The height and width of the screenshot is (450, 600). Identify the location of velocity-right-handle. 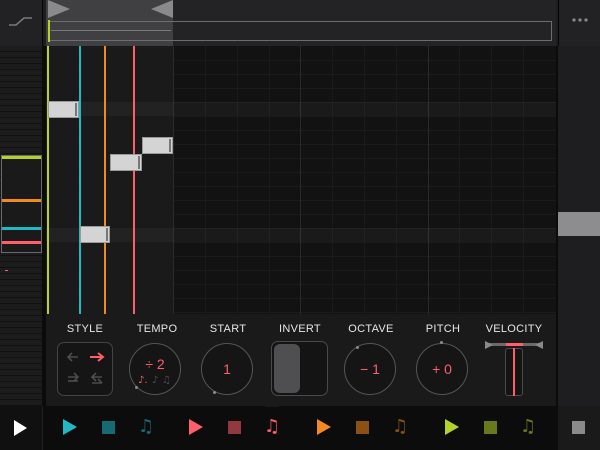
(539, 345).